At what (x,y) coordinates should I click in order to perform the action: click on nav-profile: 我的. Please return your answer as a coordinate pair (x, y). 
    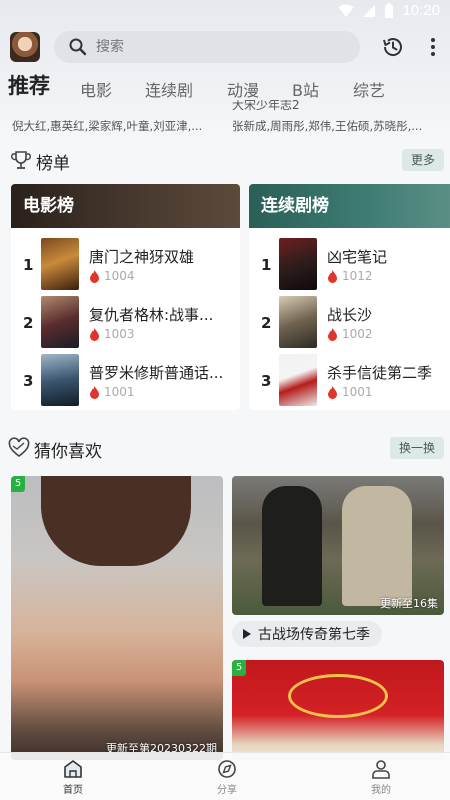
    Looking at the image, I should click on (381, 777).